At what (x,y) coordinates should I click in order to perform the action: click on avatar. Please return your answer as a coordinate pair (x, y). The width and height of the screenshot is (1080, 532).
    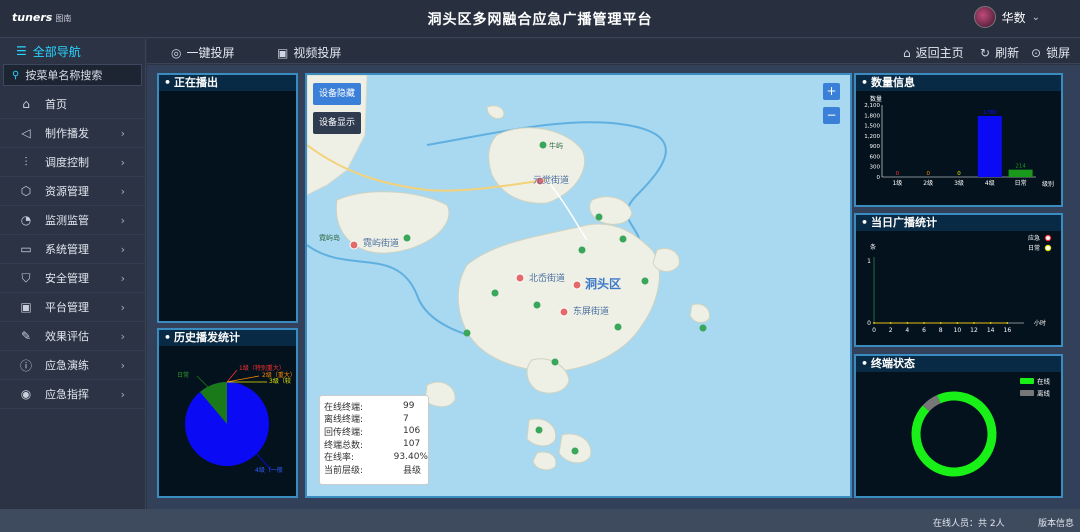
    Looking at the image, I should click on (984, 17).